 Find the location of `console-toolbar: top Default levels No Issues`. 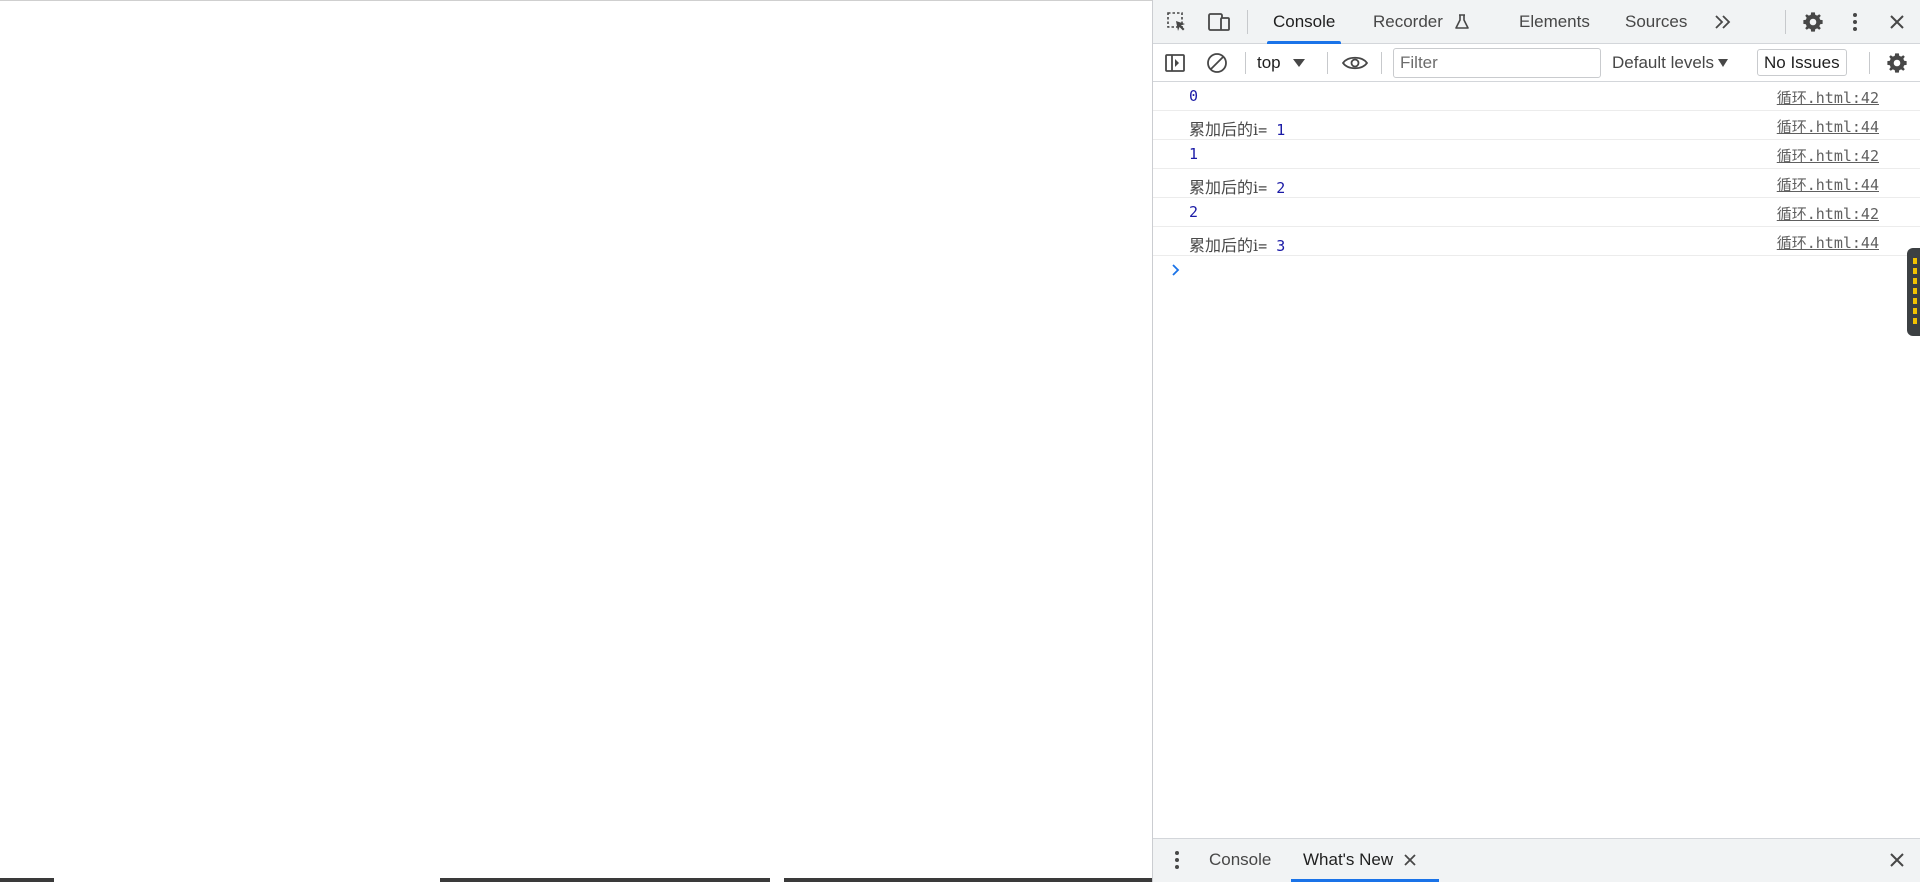

console-toolbar: top Default levels No Issues is located at coordinates (1536, 63).